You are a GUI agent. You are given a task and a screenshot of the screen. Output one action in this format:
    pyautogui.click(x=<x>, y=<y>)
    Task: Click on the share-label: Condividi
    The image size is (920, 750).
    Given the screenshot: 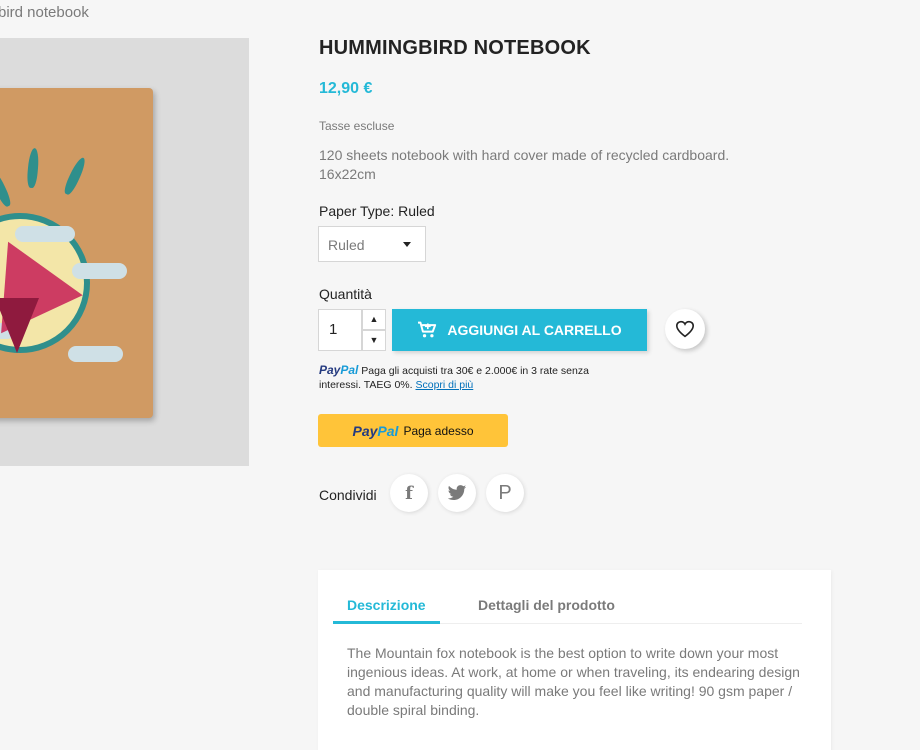 What is the action you would take?
    pyautogui.click(x=348, y=495)
    